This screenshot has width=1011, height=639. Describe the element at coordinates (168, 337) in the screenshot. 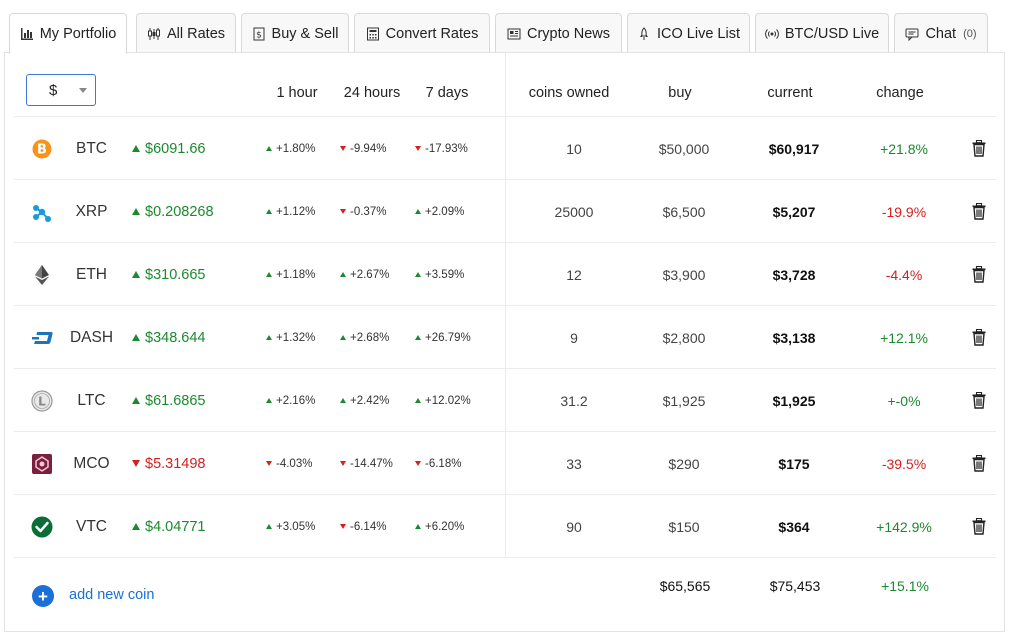

I see `coin-price: $348.644` at that location.